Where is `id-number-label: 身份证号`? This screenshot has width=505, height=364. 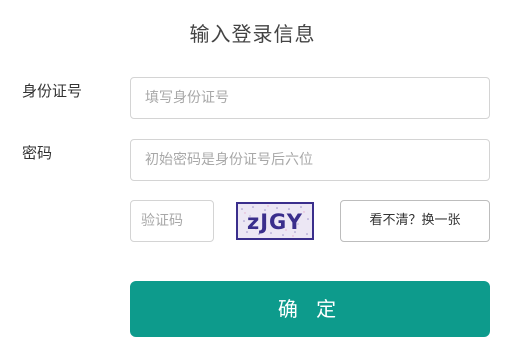 id-number-label: 身份证号 is located at coordinates (52, 91).